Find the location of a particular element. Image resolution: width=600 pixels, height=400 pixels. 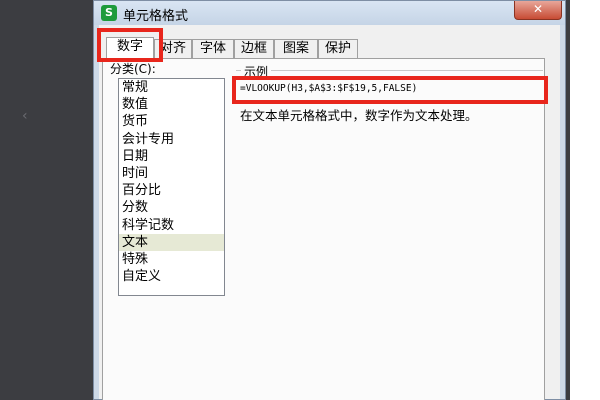

category-item: 科学记数 is located at coordinates (171, 225).